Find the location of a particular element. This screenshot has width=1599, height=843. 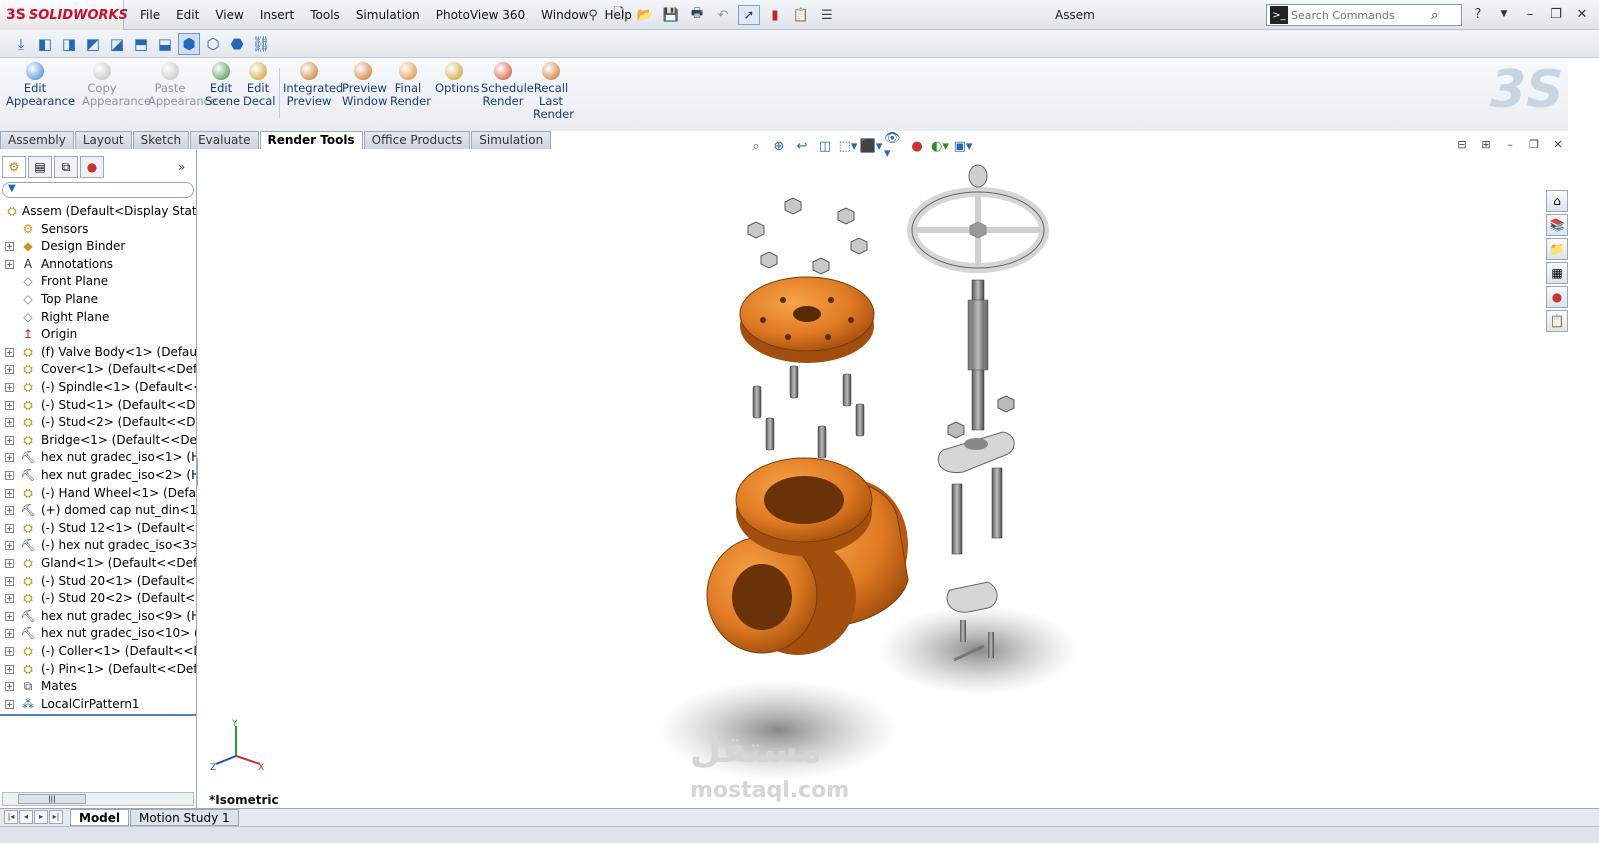

design-library-icon: 📚 is located at coordinates (1557, 225).